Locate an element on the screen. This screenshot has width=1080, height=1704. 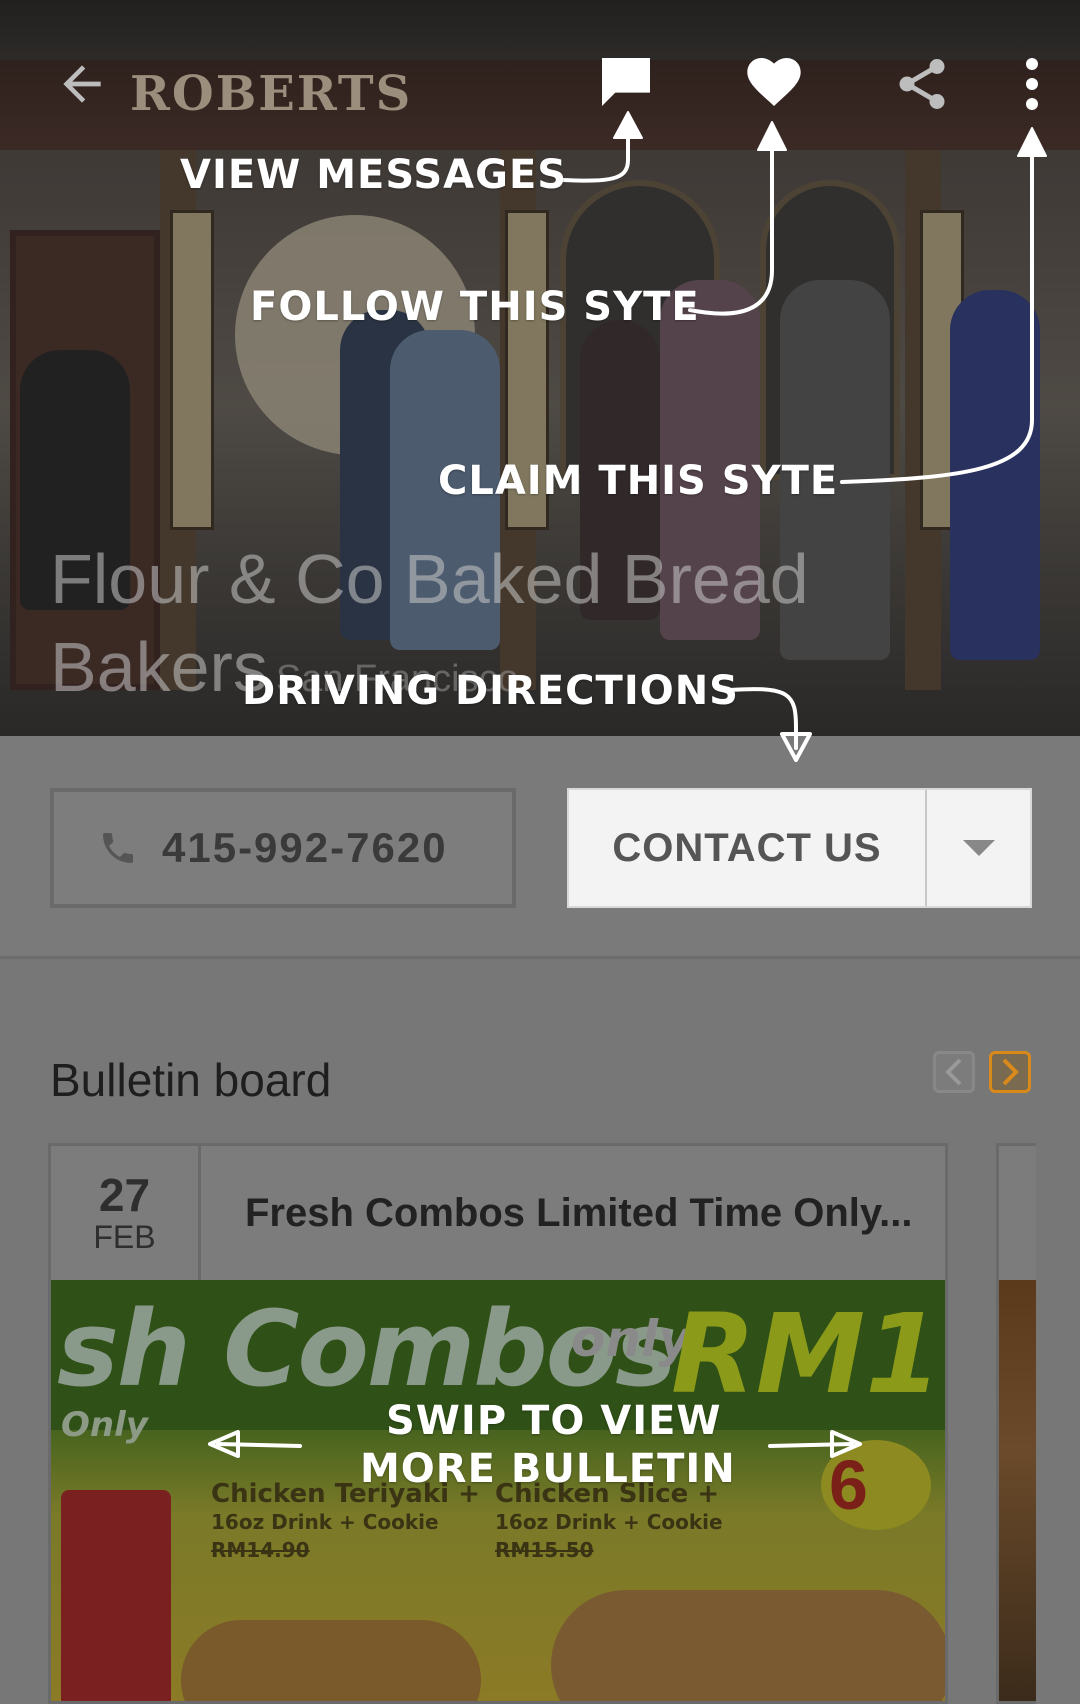
more-button is located at coordinates (1032, 84).